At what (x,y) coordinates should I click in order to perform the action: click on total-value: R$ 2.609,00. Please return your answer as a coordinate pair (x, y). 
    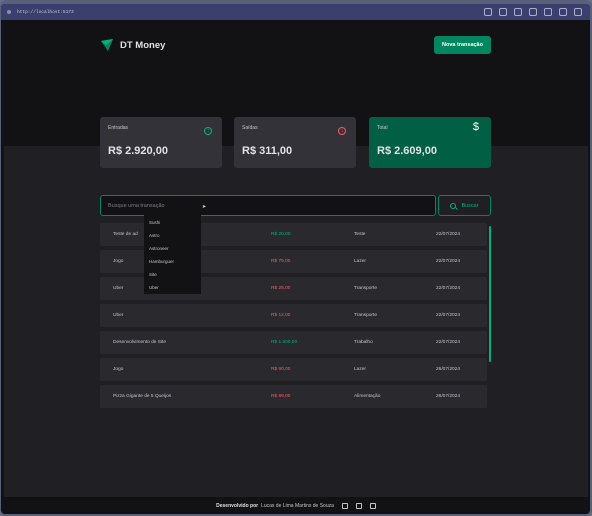
    Looking at the image, I should click on (407, 151).